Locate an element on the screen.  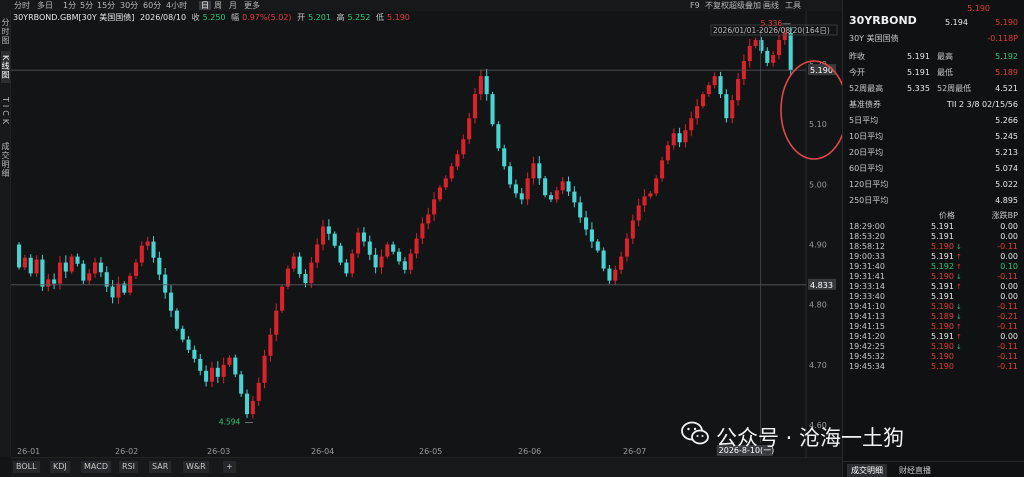
stat-label: 最低 is located at coordinates (945, 72).